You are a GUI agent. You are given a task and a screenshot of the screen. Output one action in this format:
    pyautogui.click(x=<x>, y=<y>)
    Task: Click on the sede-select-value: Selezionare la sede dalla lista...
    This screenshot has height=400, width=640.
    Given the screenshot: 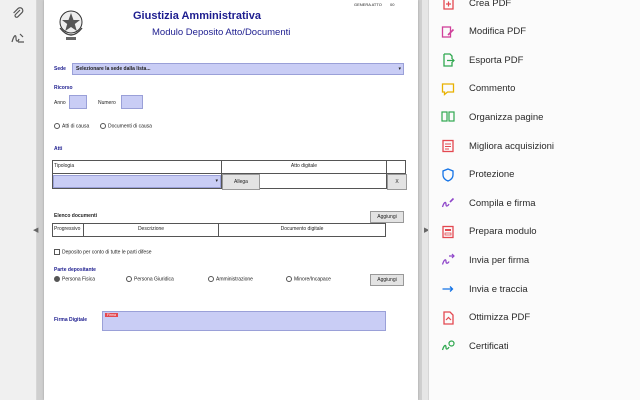 What is the action you would take?
    pyautogui.click(x=113, y=69)
    